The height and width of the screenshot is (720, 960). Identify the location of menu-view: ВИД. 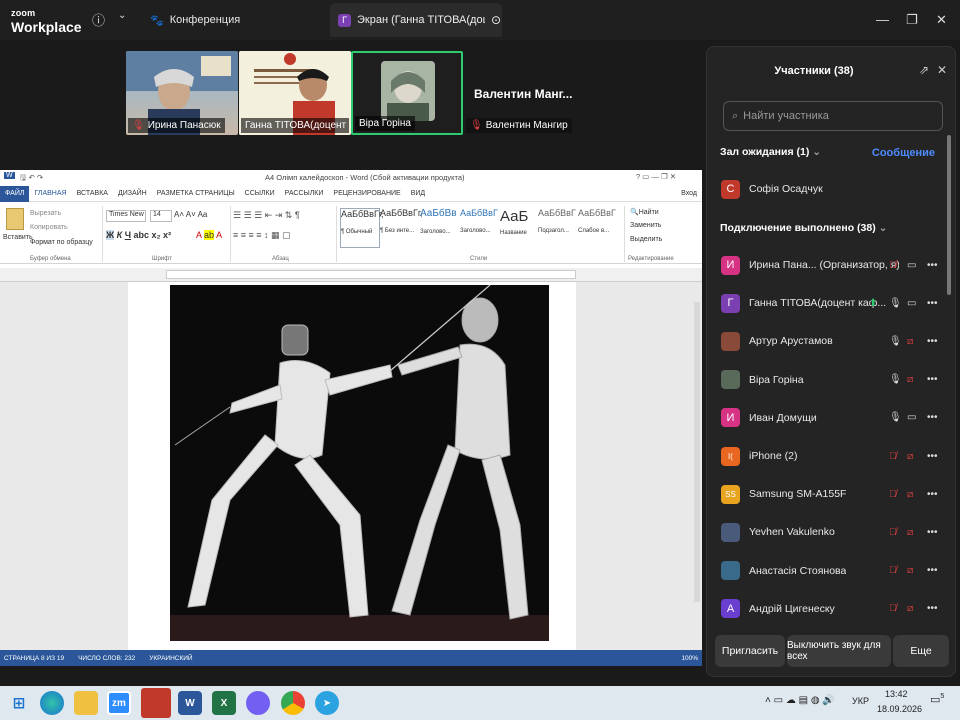
(418, 193).